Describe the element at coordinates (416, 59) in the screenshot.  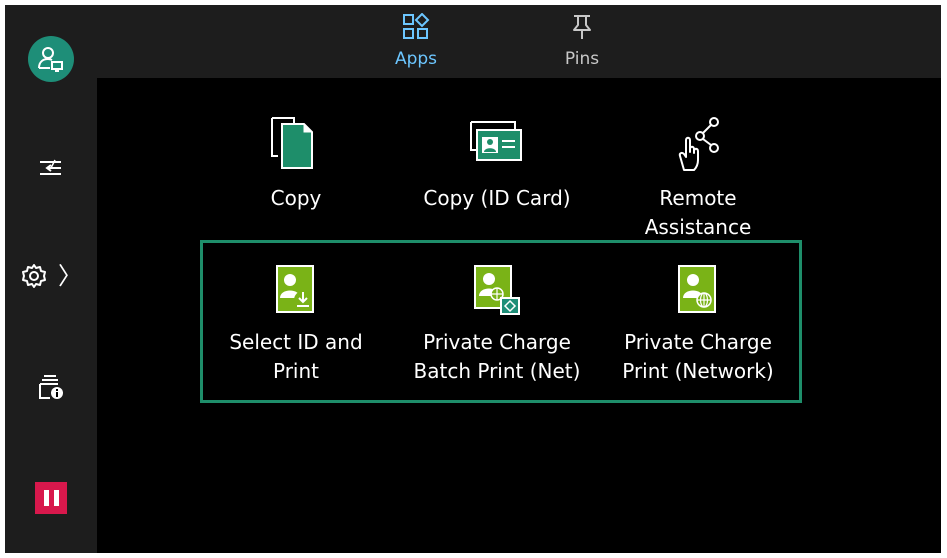
I see `tab-apps-label: Apps` at that location.